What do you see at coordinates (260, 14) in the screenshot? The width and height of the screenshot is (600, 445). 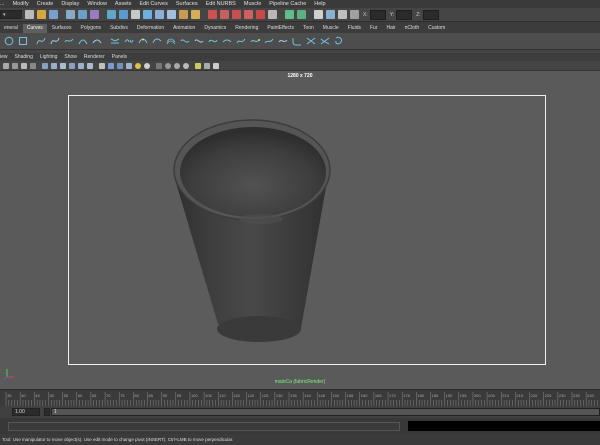 I see `snap-live-icon` at bounding box center [260, 14].